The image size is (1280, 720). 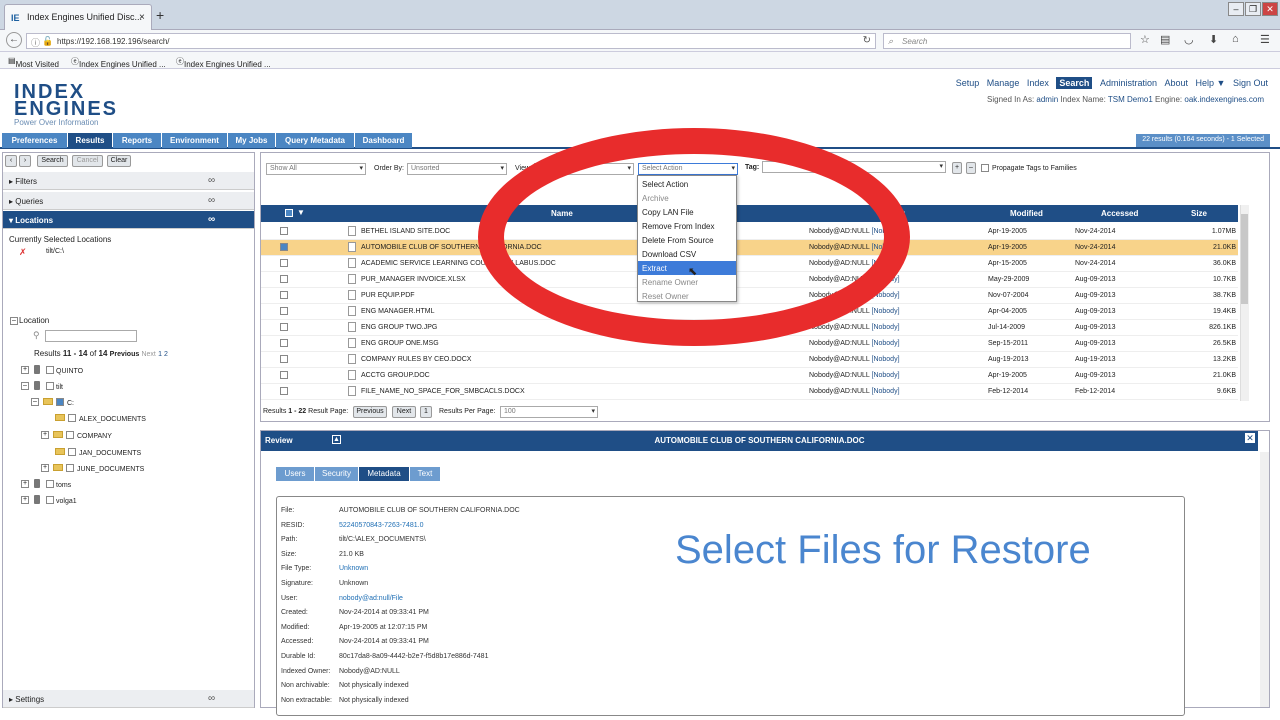 What do you see at coordinates (110, 453) in the screenshot?
I see `tree-item-jan-documents: JAN_DOCUMENTS` at bounding box center [110, 453].